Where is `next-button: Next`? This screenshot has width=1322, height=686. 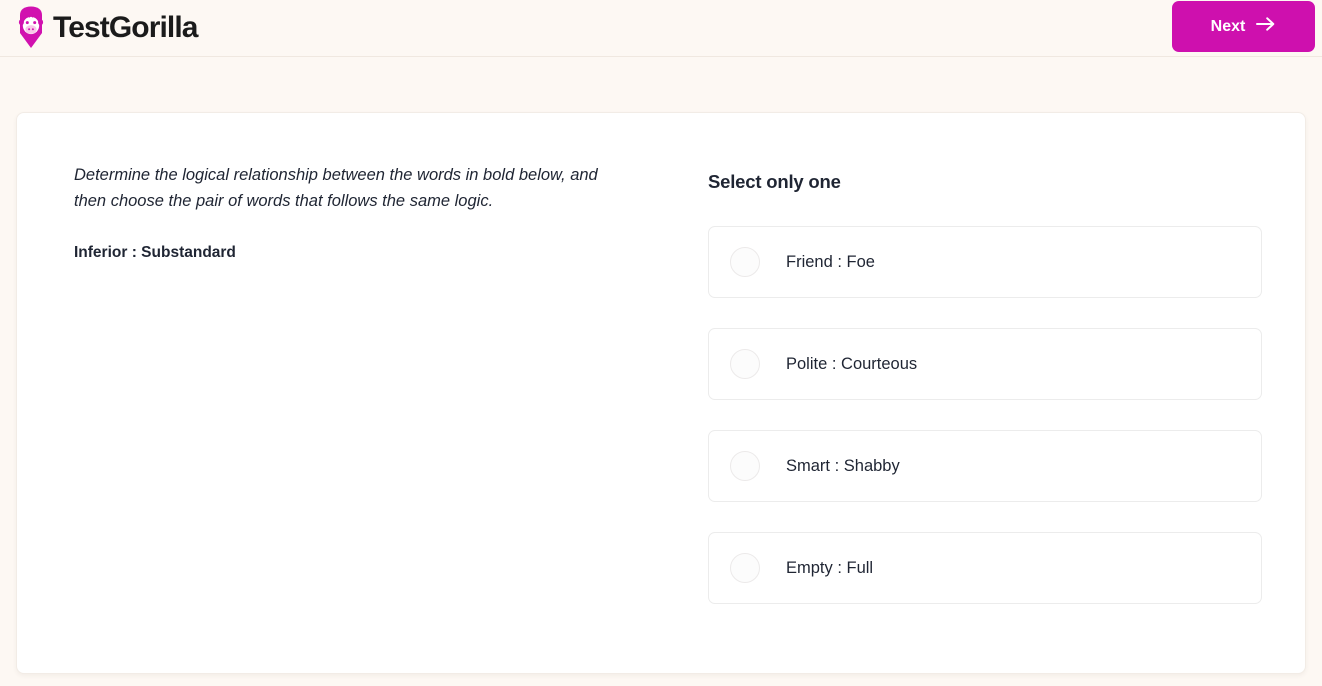
next-button: Next is located at coordinates (1243, 26).